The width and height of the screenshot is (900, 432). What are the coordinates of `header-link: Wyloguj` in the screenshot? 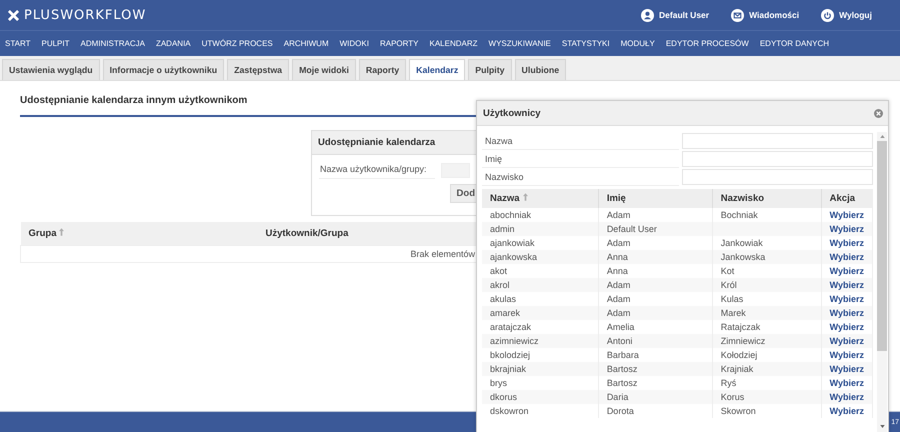 It's located at (846, 15).